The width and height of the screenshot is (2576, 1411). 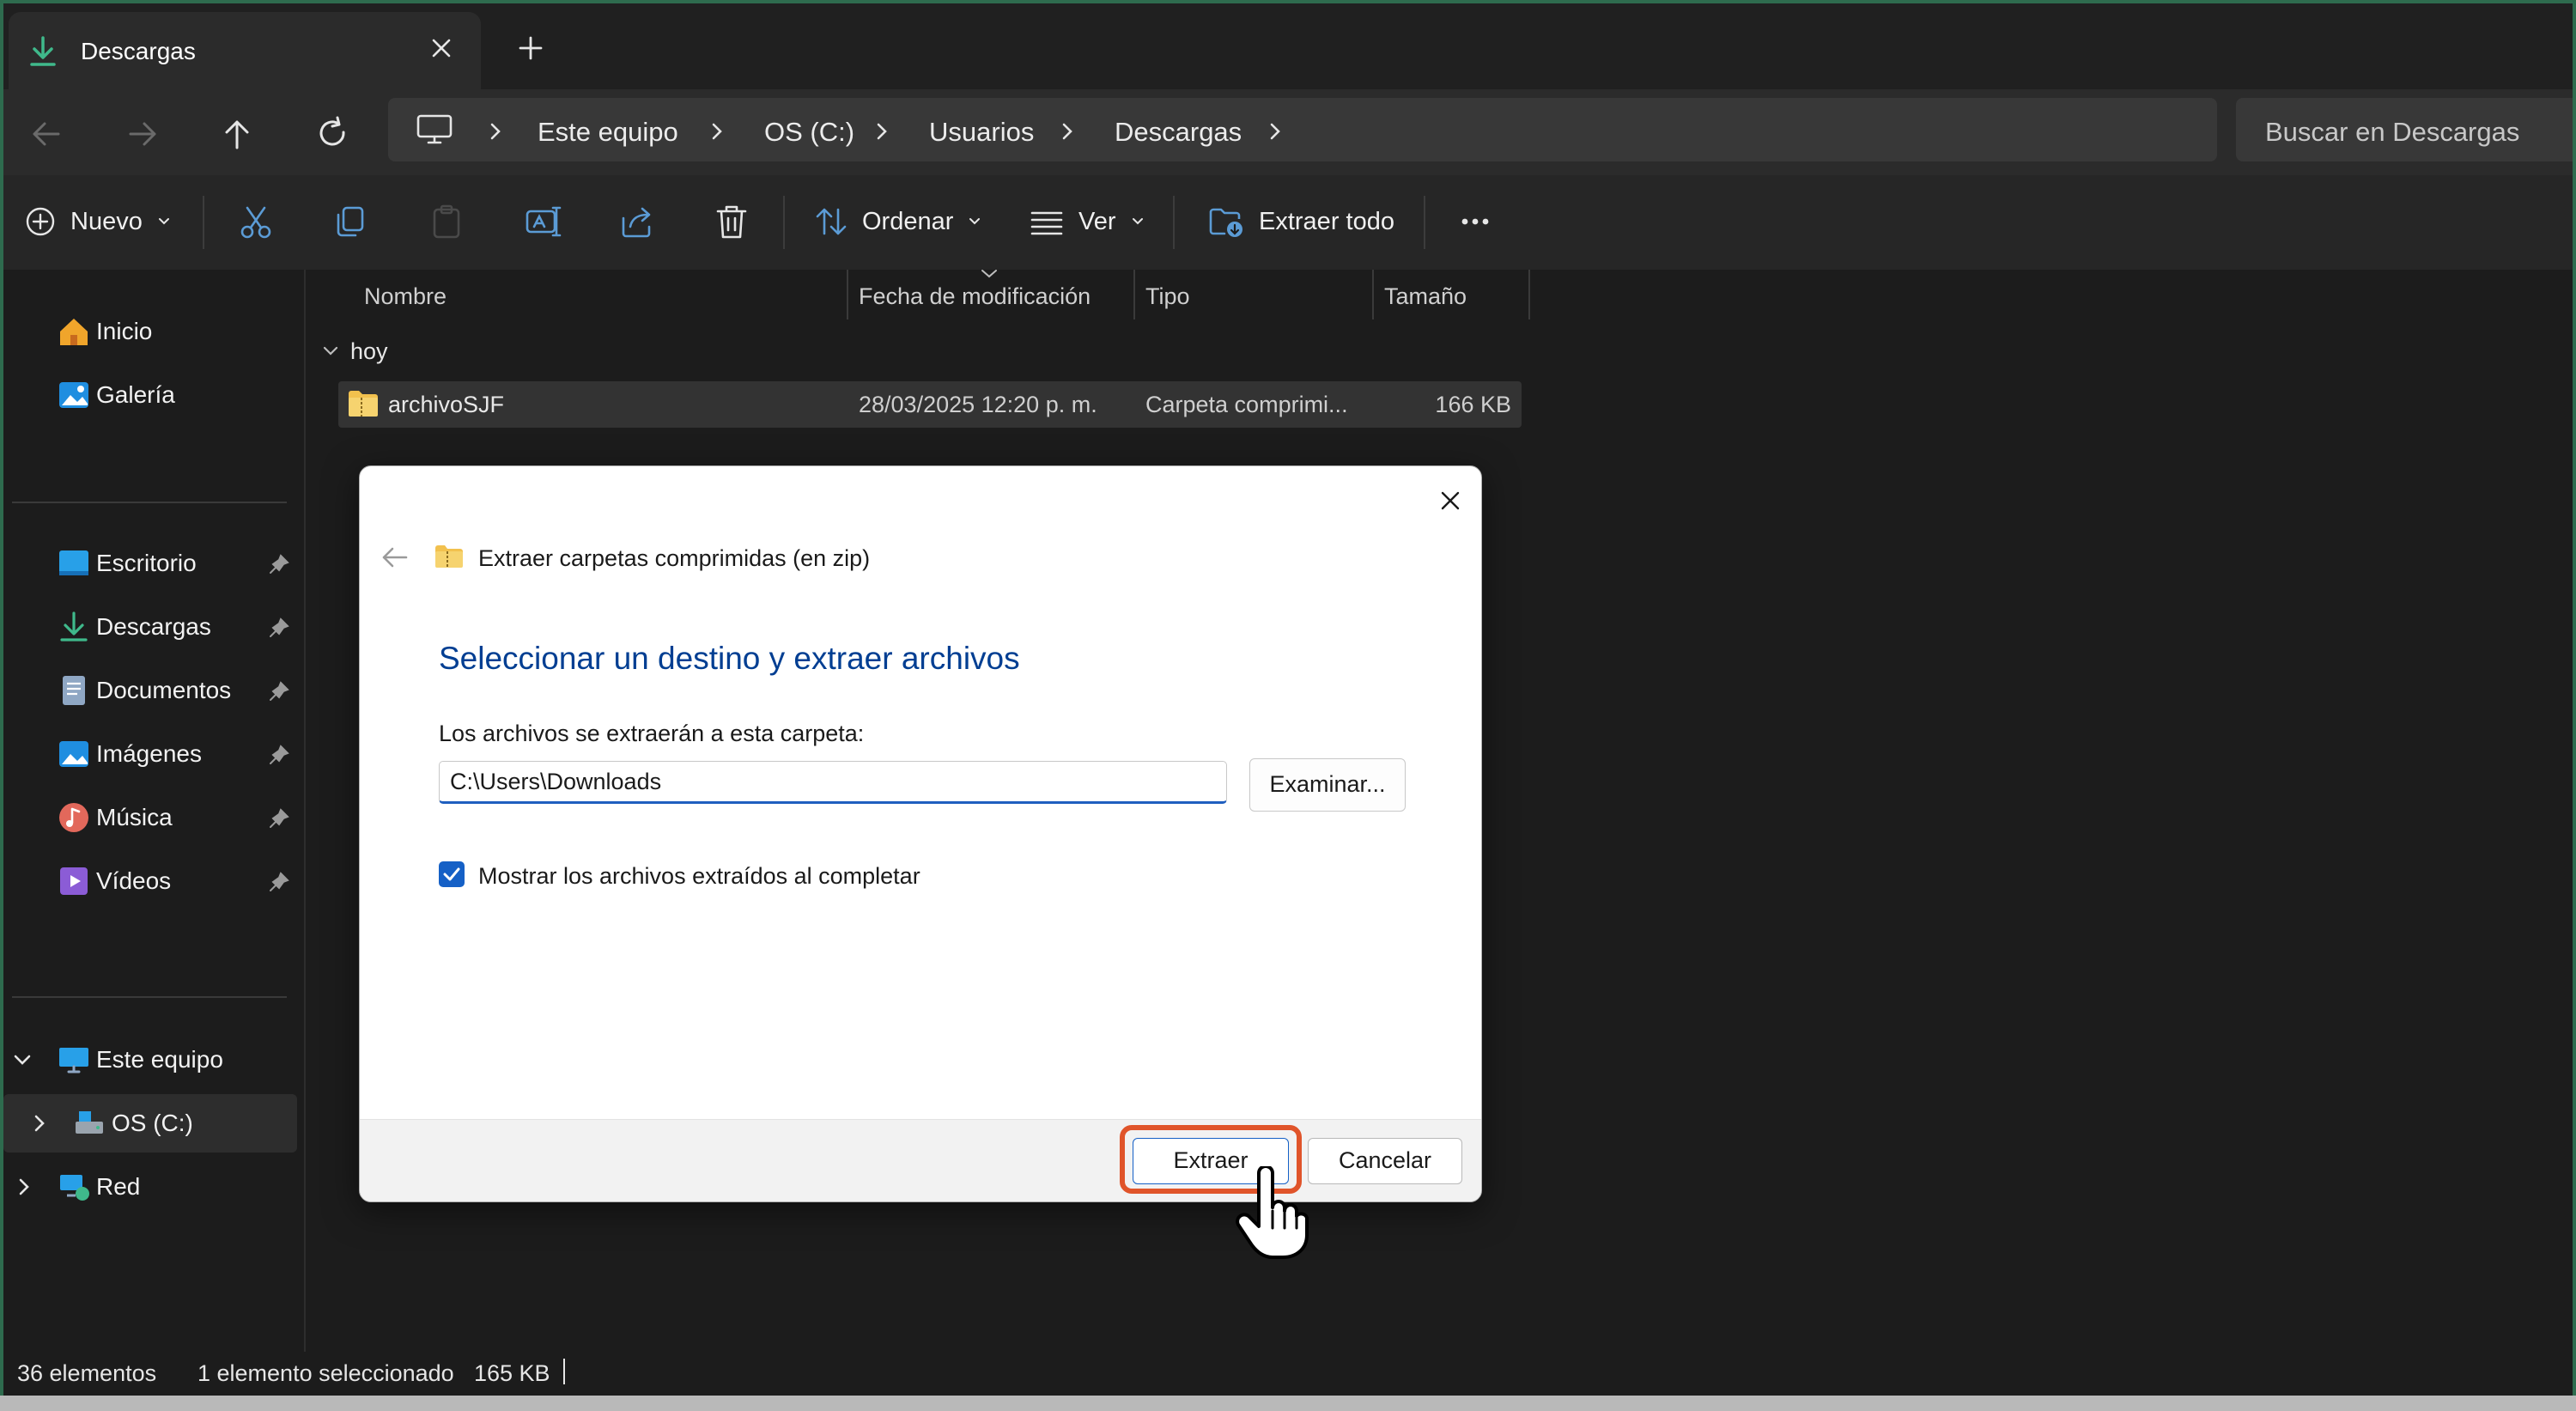 I want to click on rename-icon, so click(x=543, y=221).